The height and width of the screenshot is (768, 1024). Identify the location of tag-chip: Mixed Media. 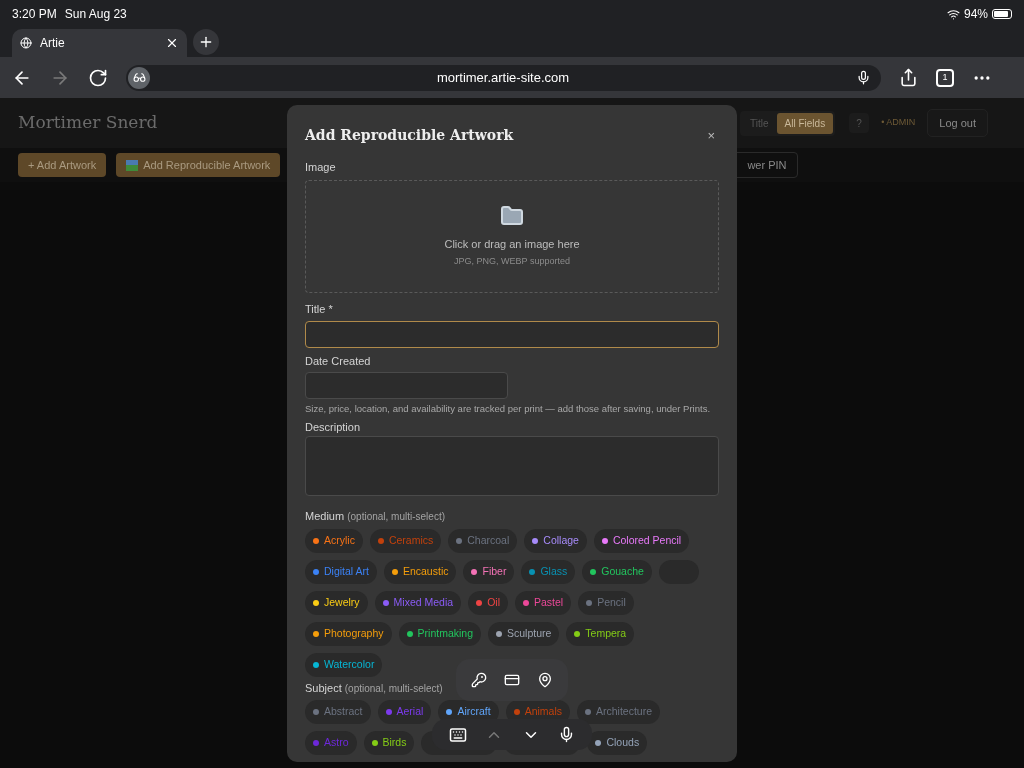
(418, 602).